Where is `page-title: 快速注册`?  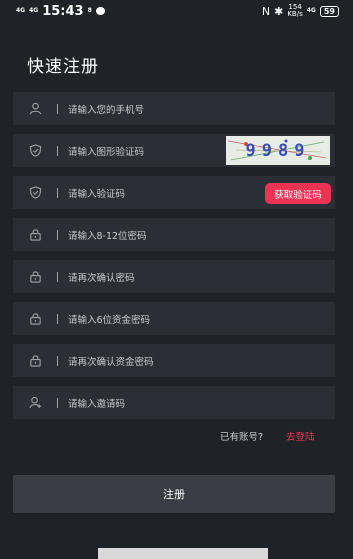
page-title: 快速注册 is located at coordinates (63, 67).